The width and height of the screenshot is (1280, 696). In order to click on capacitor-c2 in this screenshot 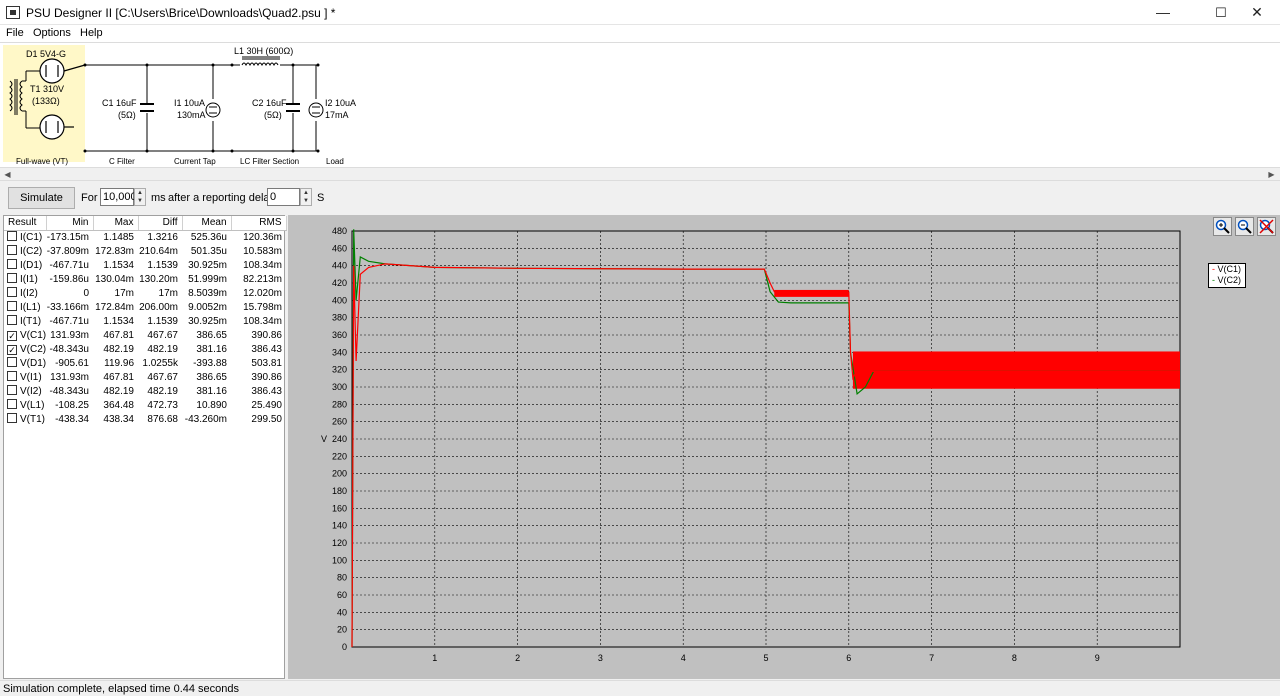, I will do `click(293, 107)`.